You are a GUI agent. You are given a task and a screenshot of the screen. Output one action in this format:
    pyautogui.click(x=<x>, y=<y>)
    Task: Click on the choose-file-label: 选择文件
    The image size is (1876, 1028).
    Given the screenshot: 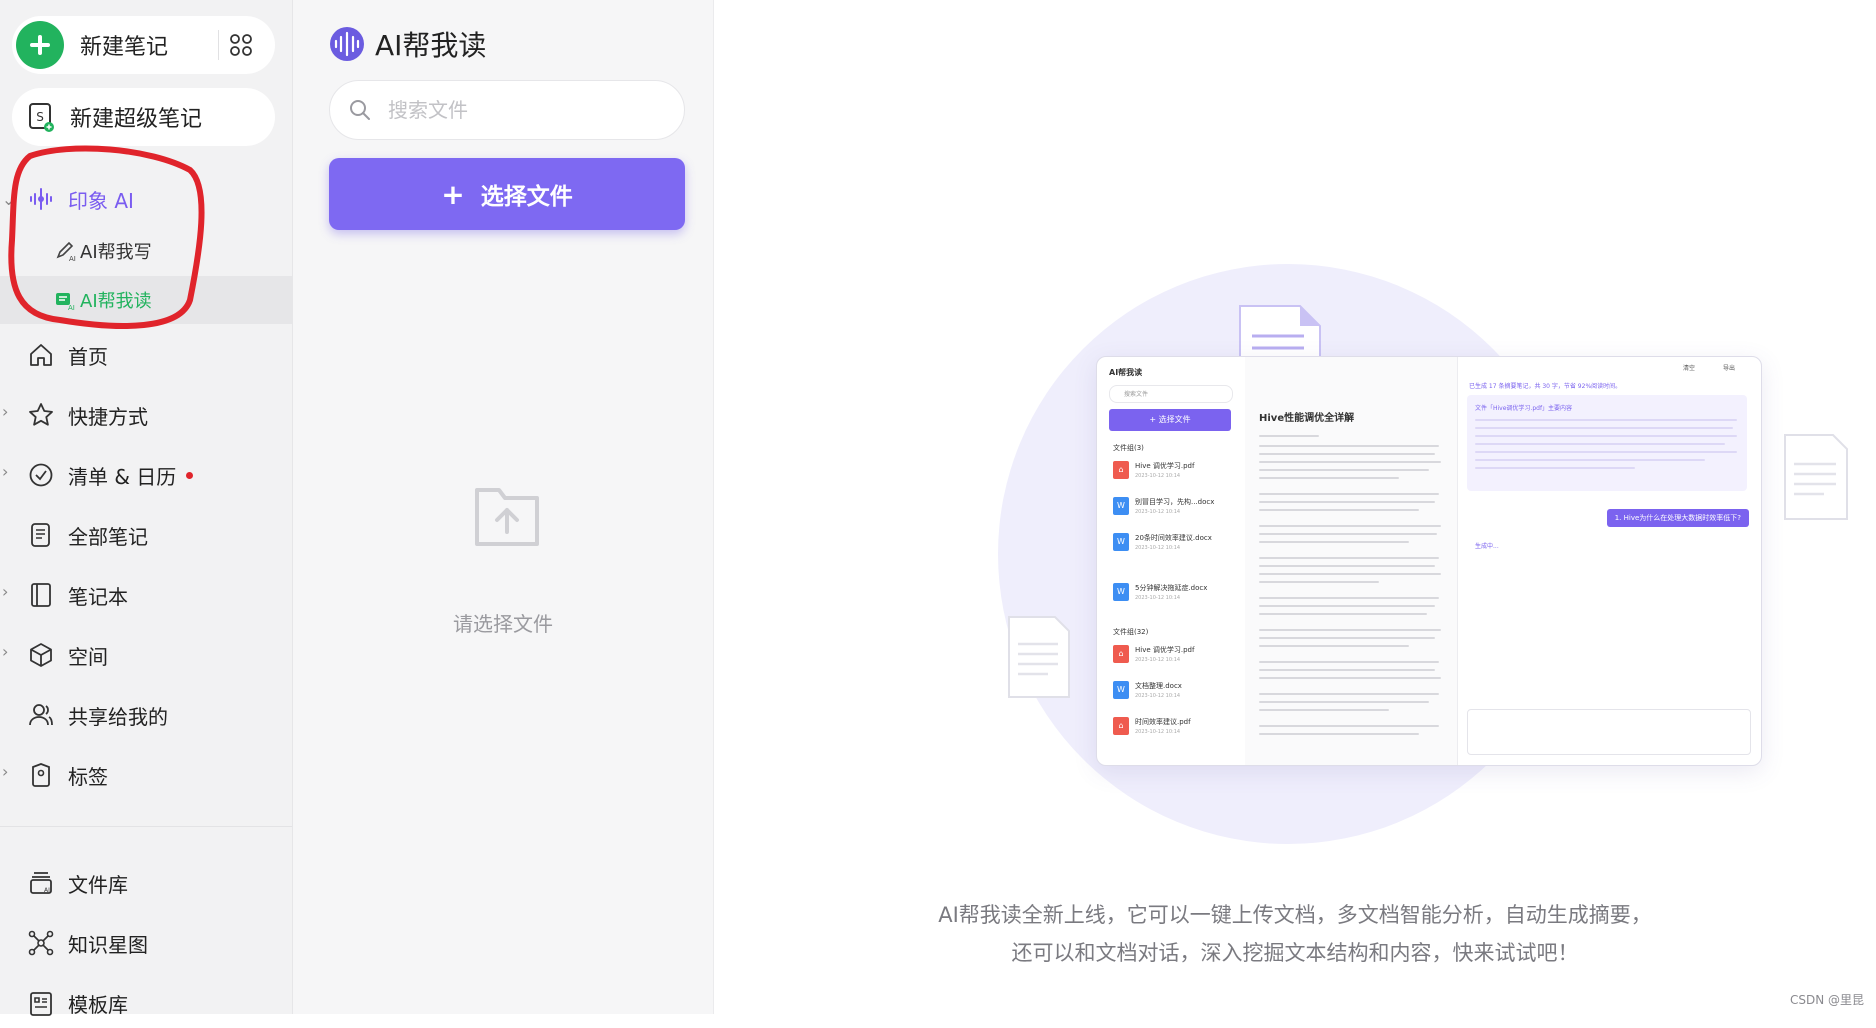 What is the action you would take?
    pyautogui.click(x=526, y=197)
    